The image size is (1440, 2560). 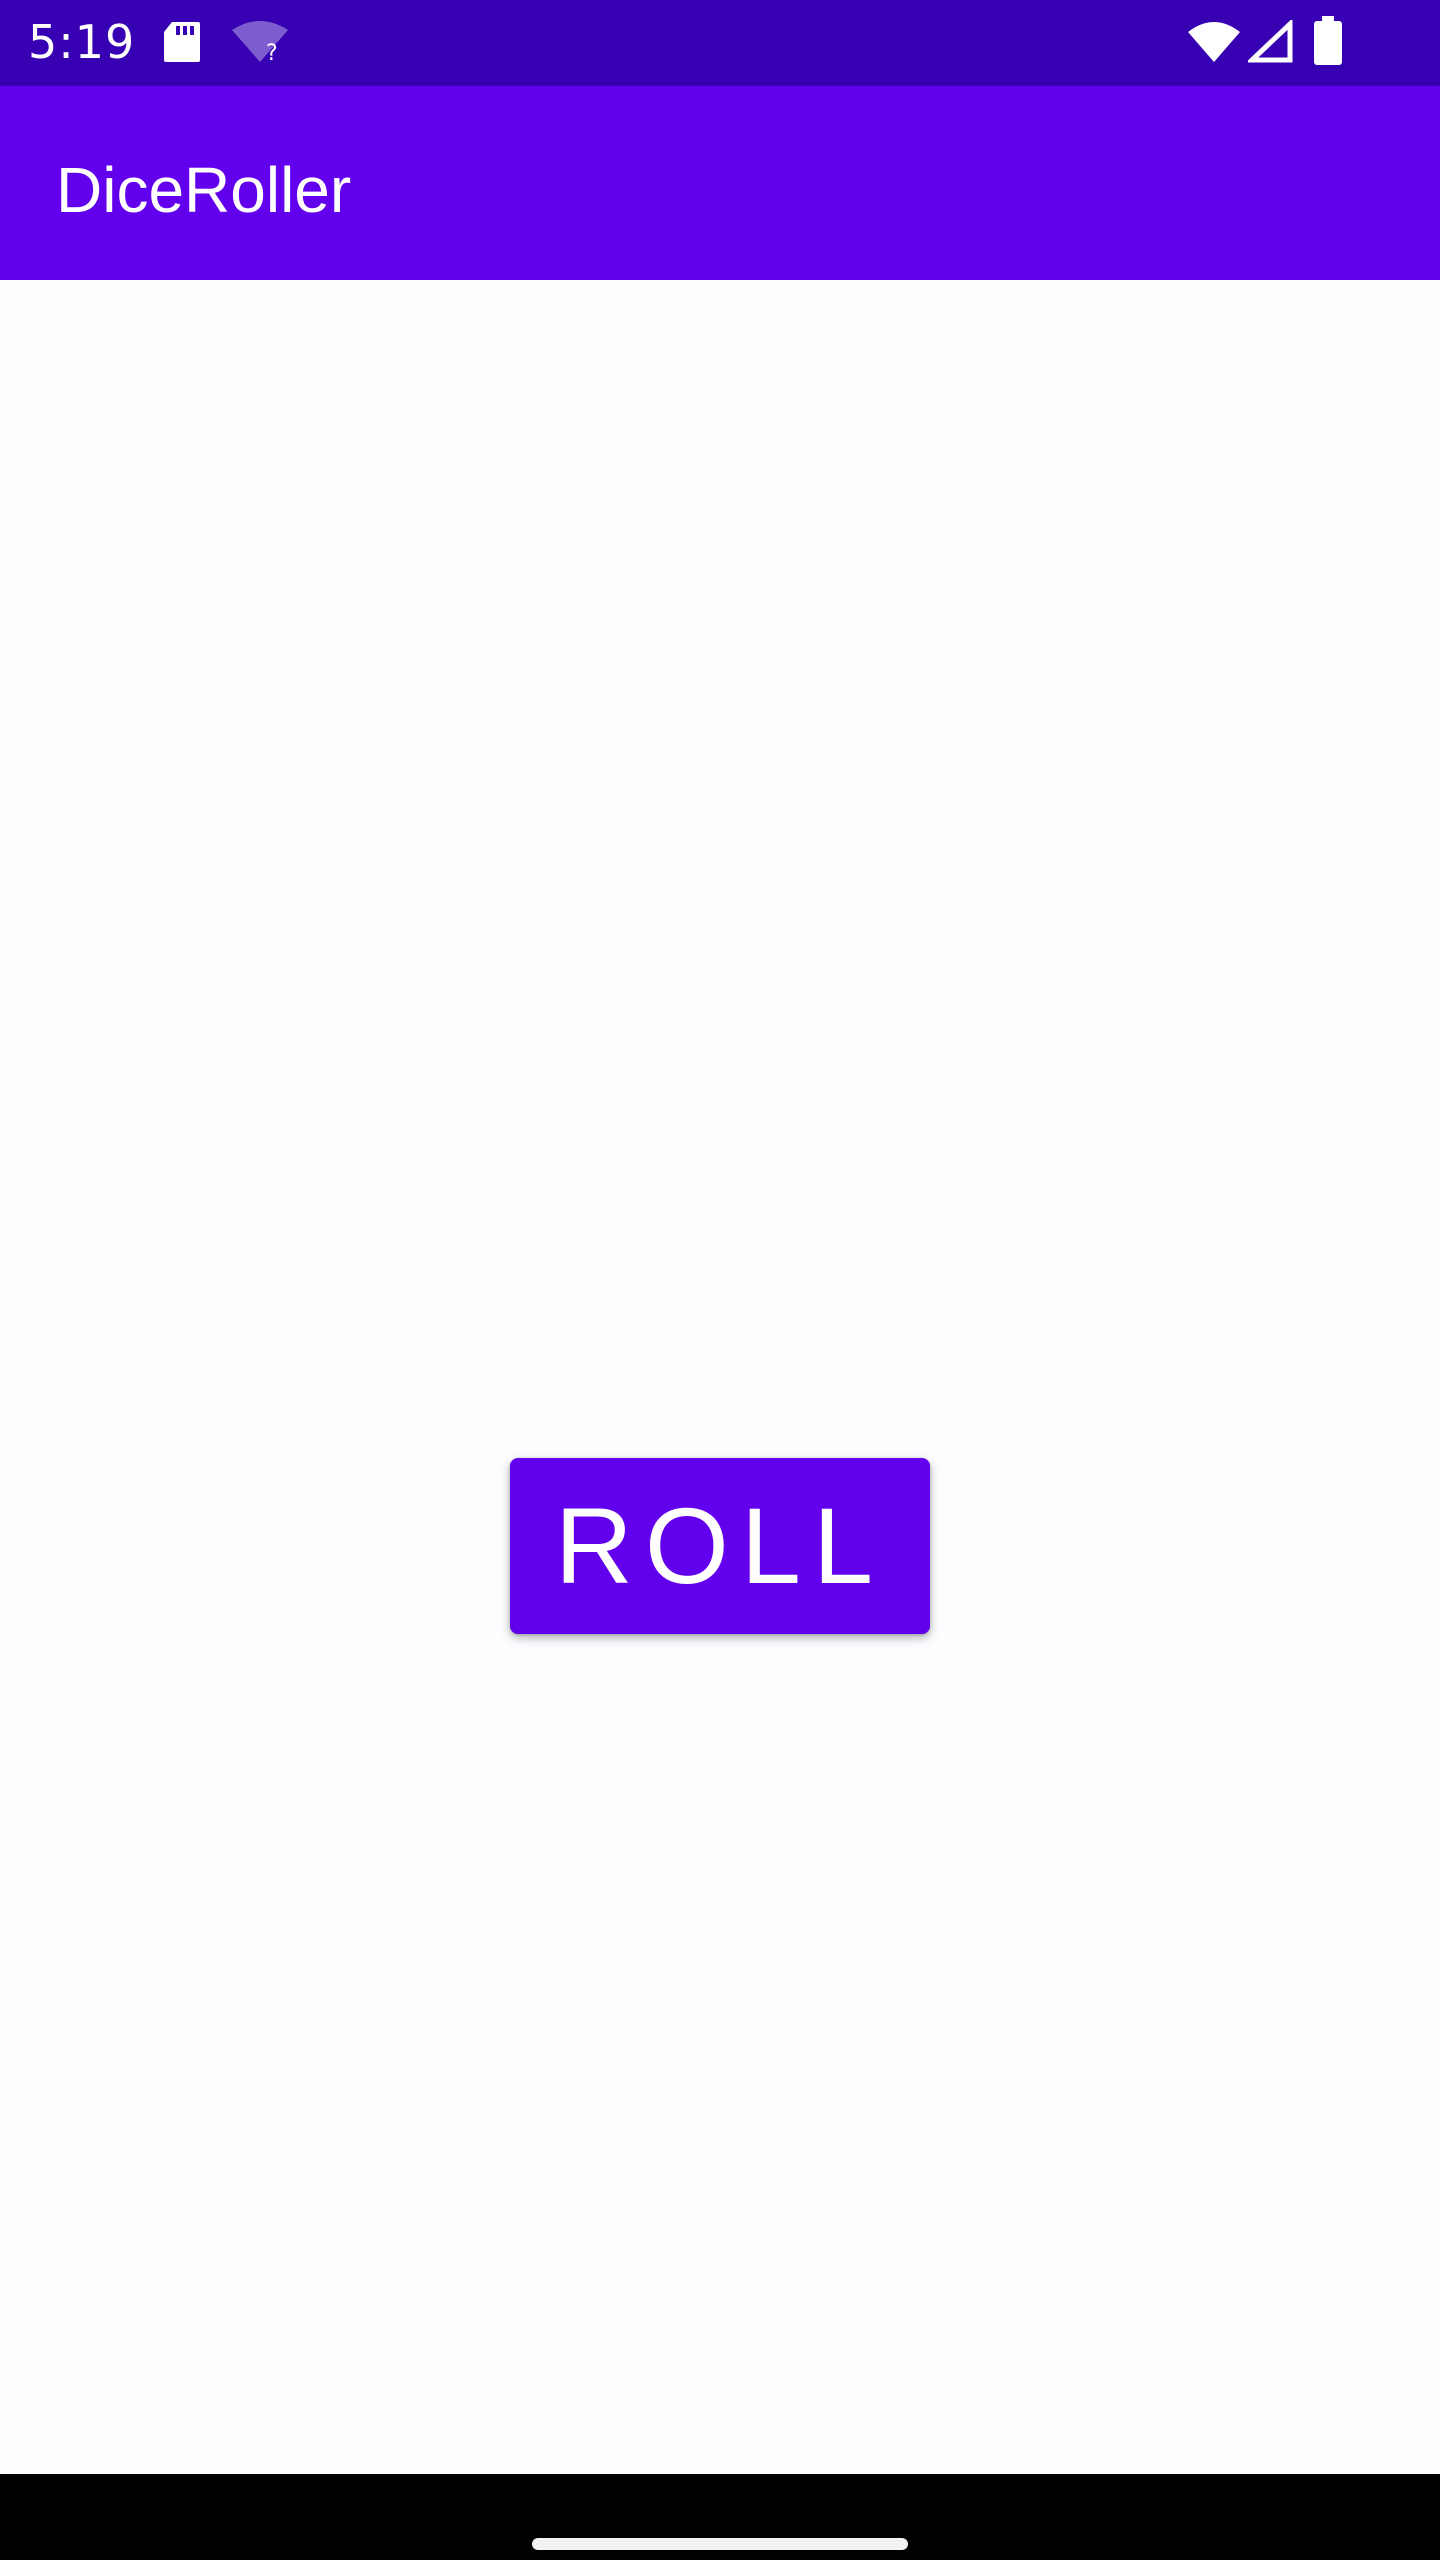 I want to click on app-title: DiceRoller, so click(x=204, y=190).